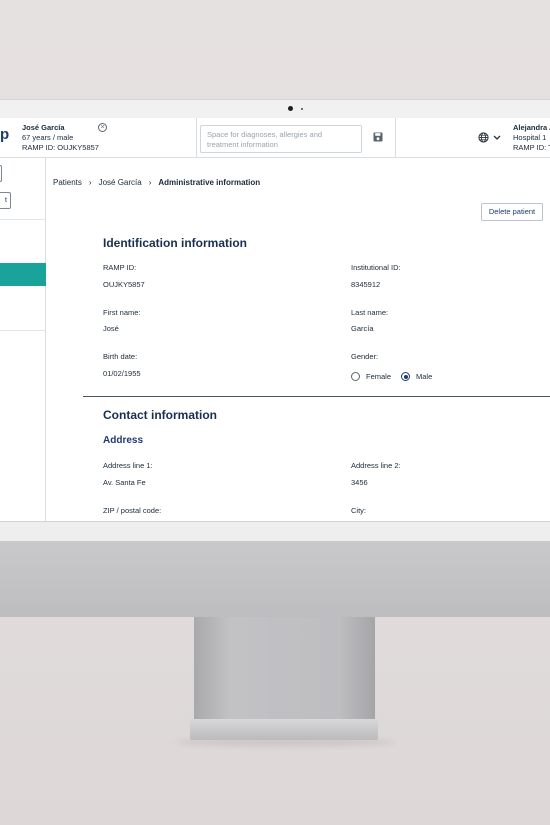 The height and width of the screenshot is (825, 550). What do you see at coordinates (362, 328) in the screenshot?
I see `last-name-value: García` at bounding box center [362, 328].